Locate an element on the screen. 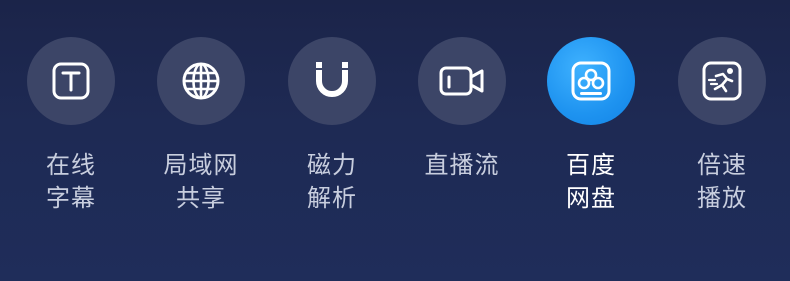  video-camera-icon is located at coordinates (461, 81).